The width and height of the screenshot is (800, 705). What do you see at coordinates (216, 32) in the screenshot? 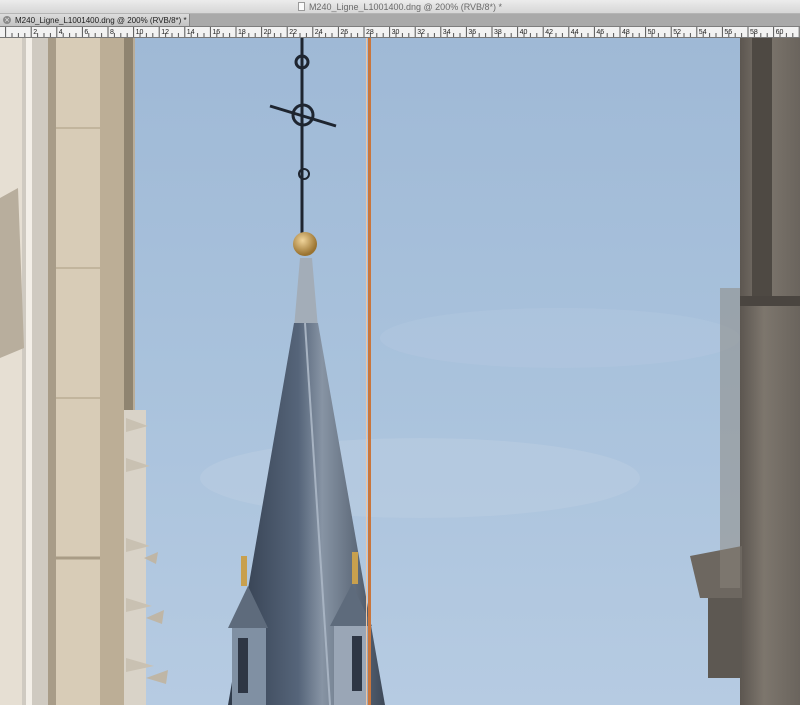
I see `ruler-label: 16` at bounding box center [216, 32].